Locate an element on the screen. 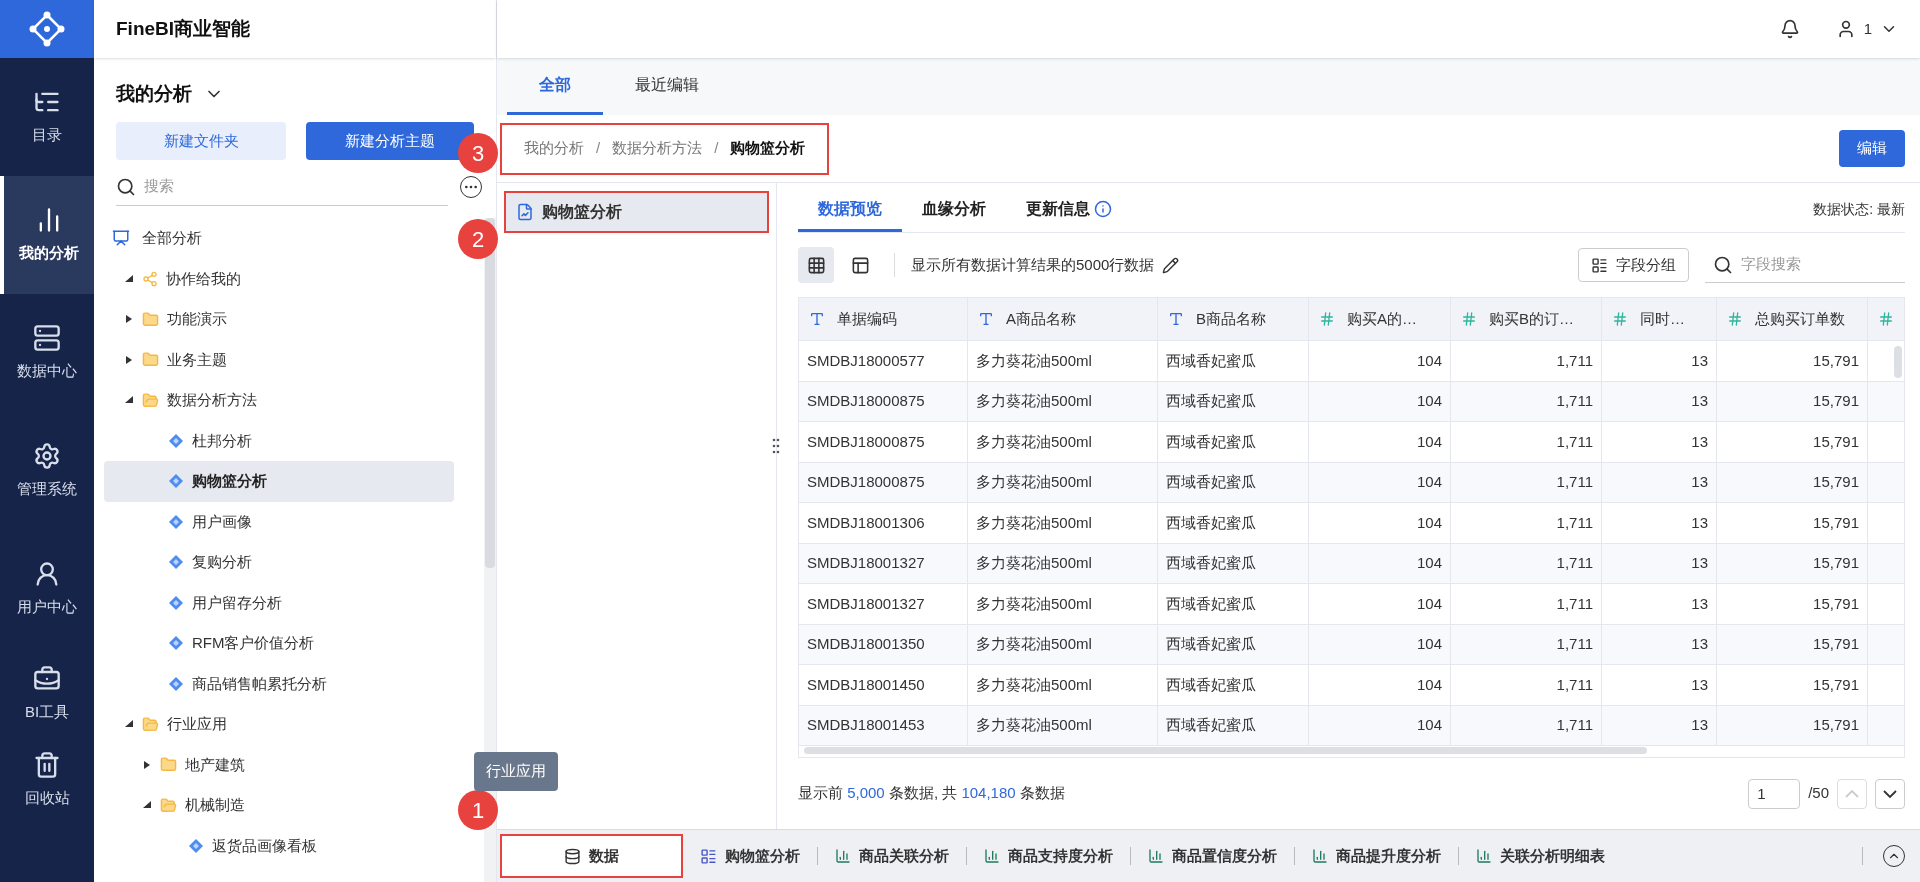 This screenshot has height=882, width=1920. column-header: 总购买订单数 is located at coordinates (1792, 319).